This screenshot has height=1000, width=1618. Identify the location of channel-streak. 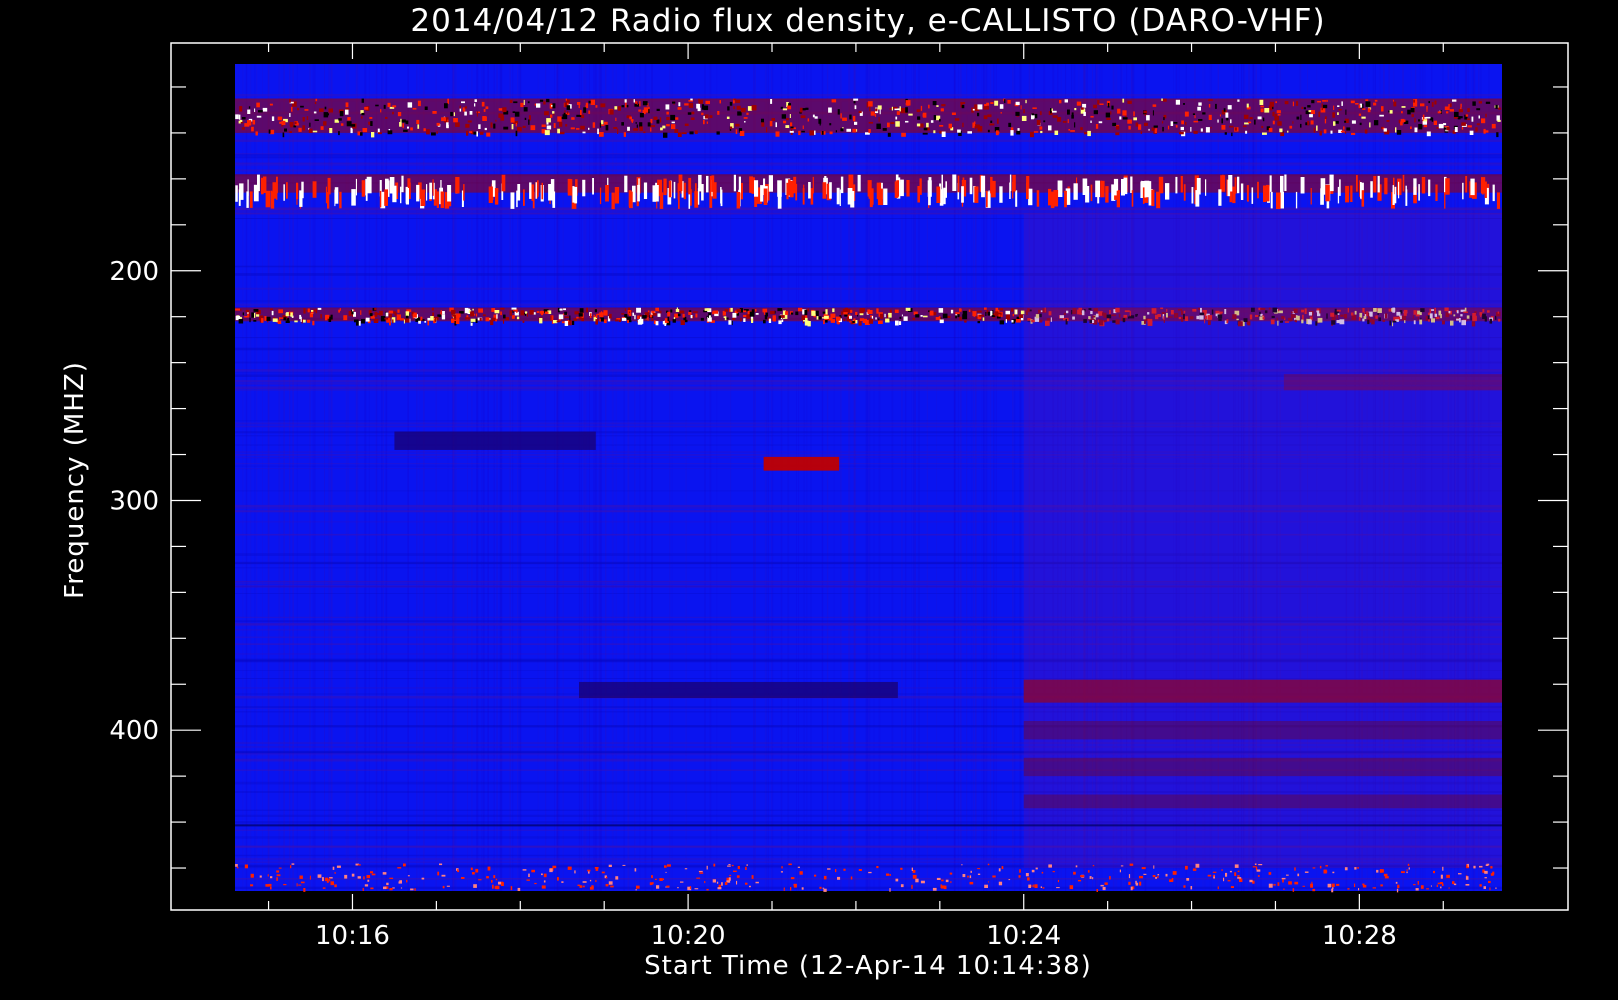
(868, 212).